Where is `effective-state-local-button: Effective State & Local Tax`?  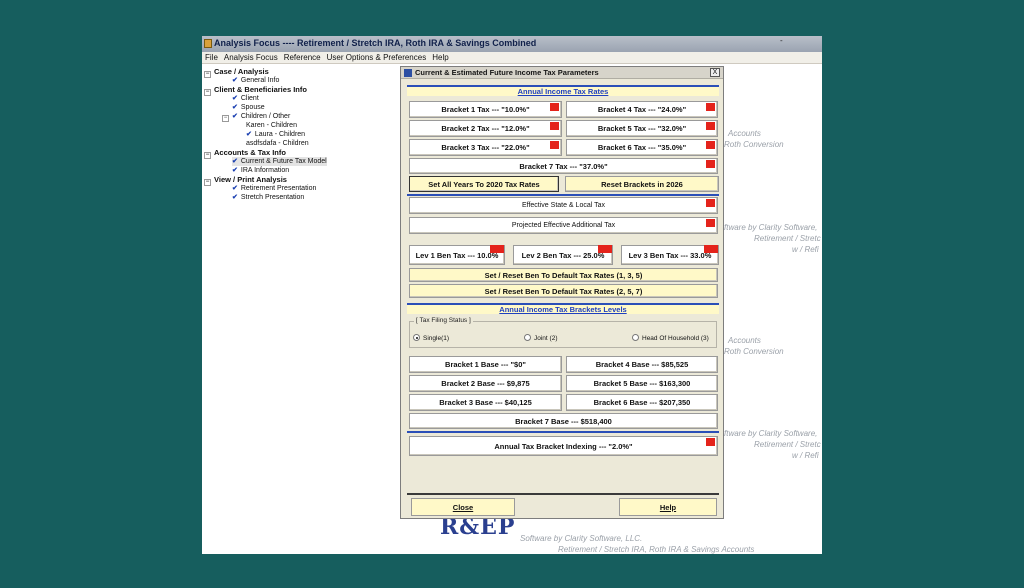 effective-state-local-button: Effective State & Local Tax is located at coordinates (563, 205).